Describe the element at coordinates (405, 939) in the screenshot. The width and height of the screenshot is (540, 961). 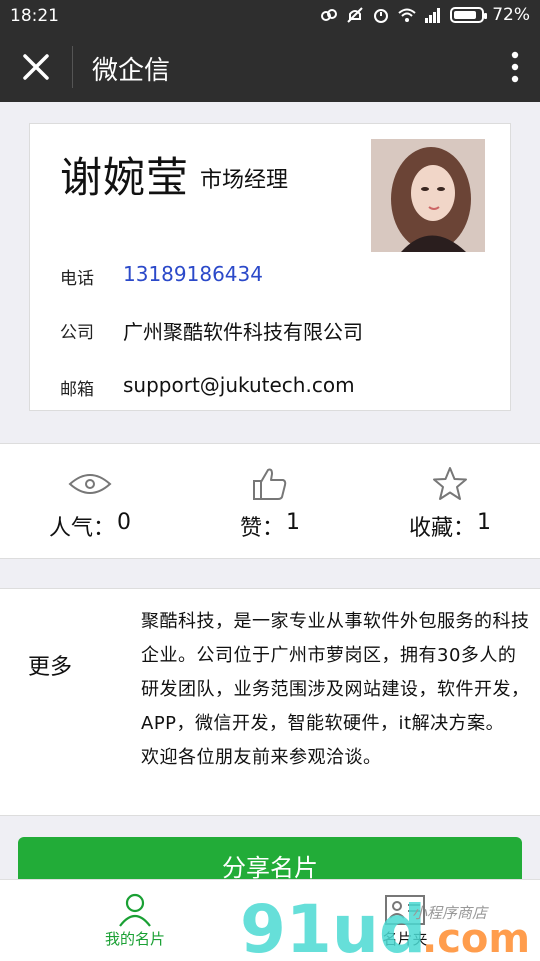
I see `tab-card-holder-label: 名片夹` at that location.